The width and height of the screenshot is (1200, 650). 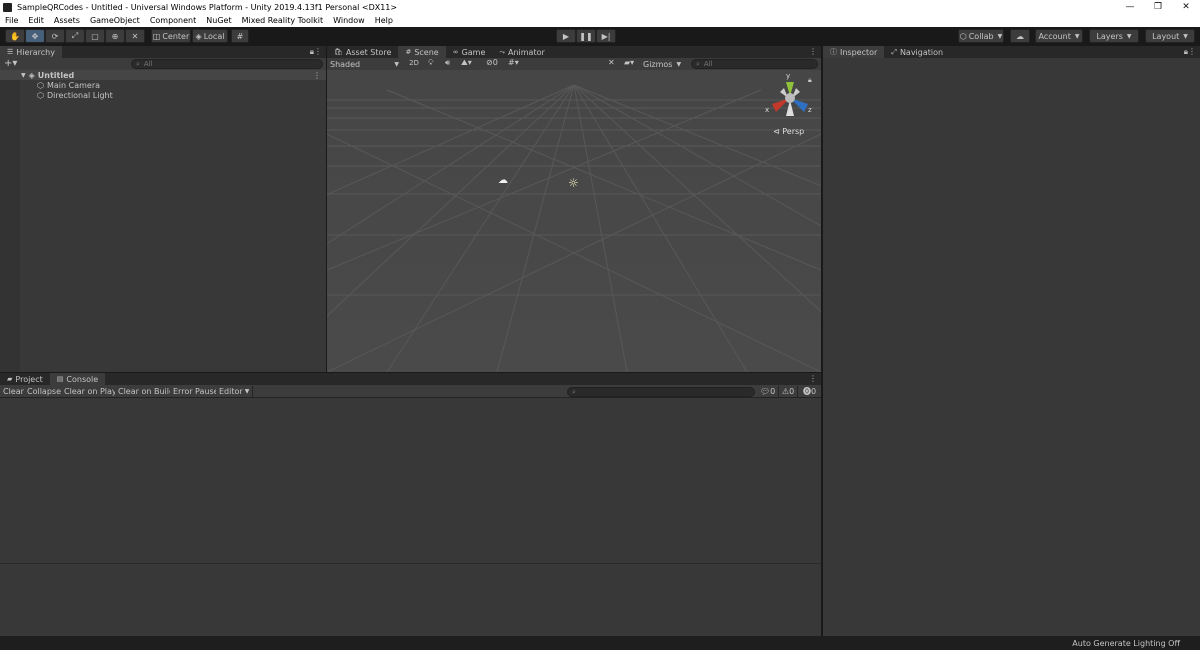 I want to click on step-button: ▶|, so click(x=606, y=36).